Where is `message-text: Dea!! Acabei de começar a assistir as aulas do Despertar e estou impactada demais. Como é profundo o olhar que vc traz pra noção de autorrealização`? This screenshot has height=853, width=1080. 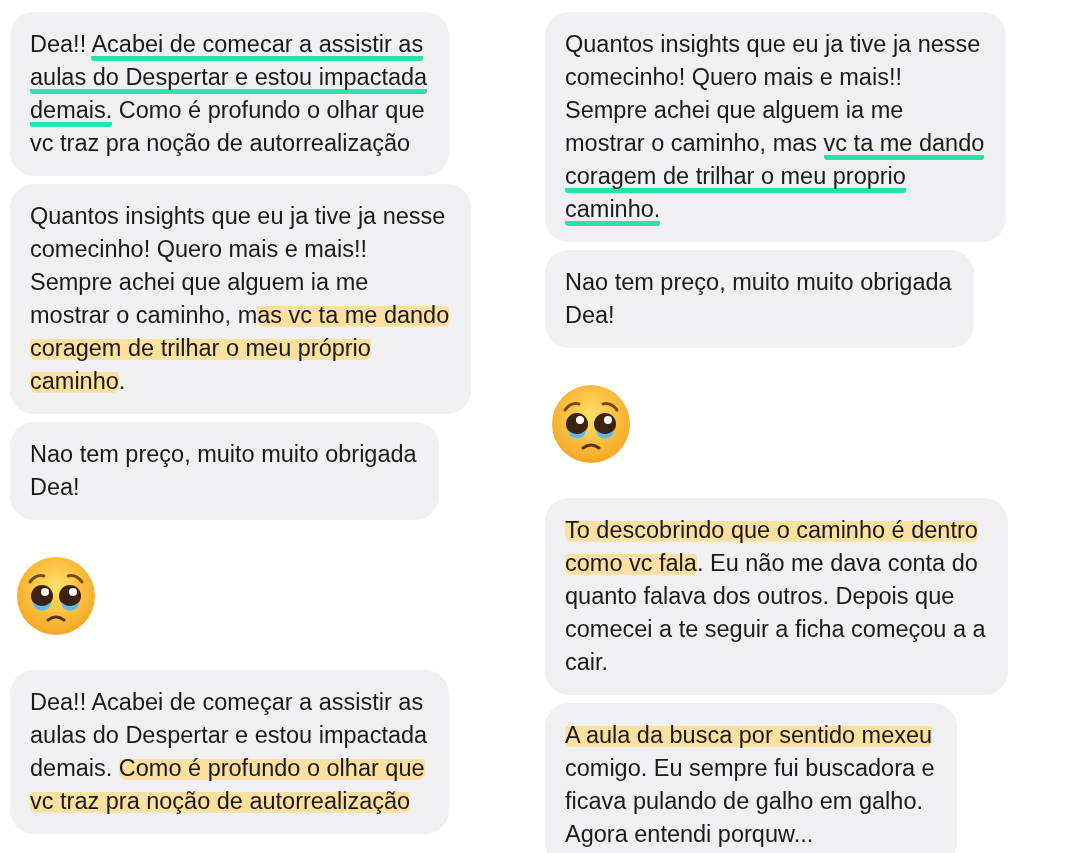 message-text: Dea!! Acabei de começar a assistir as aulas do Despertar e estou impactada demais. Como é profundo o olhar que vc traz pra noção de autorrealização is located at coordinates (229, 752).